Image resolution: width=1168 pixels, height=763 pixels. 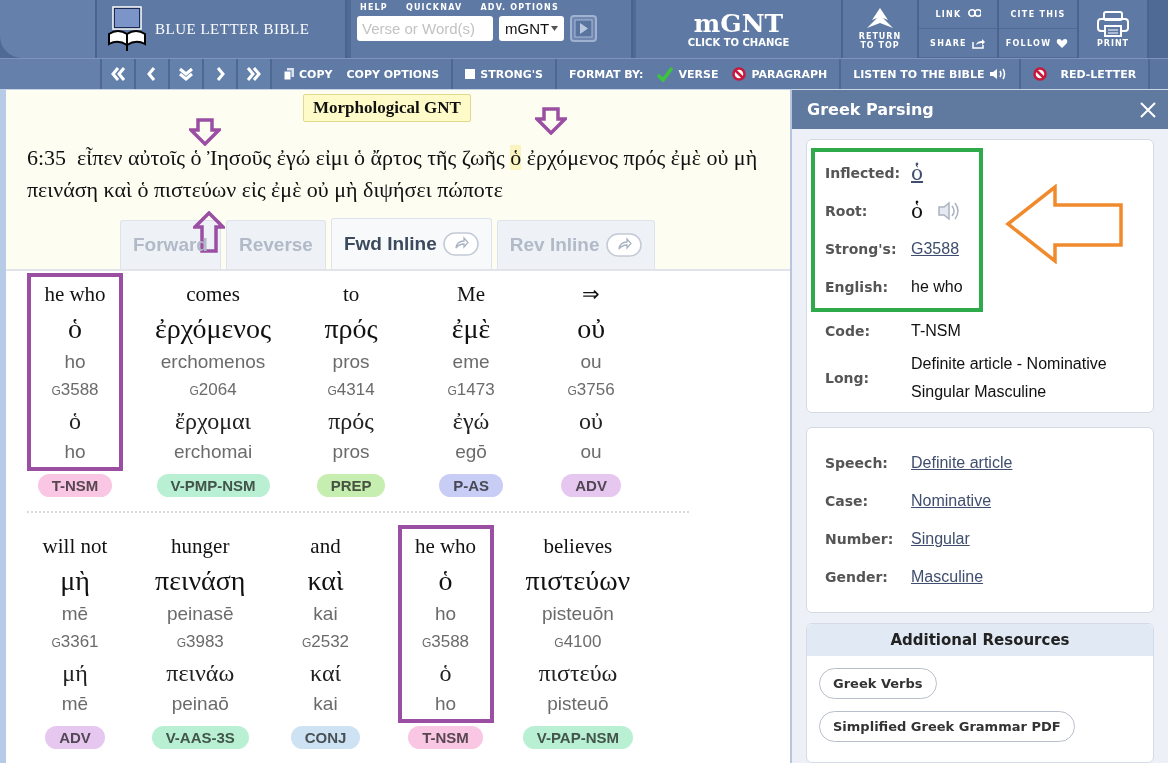 I want to click on root-transliteration: pisteuō, so click(x=578, y=704).